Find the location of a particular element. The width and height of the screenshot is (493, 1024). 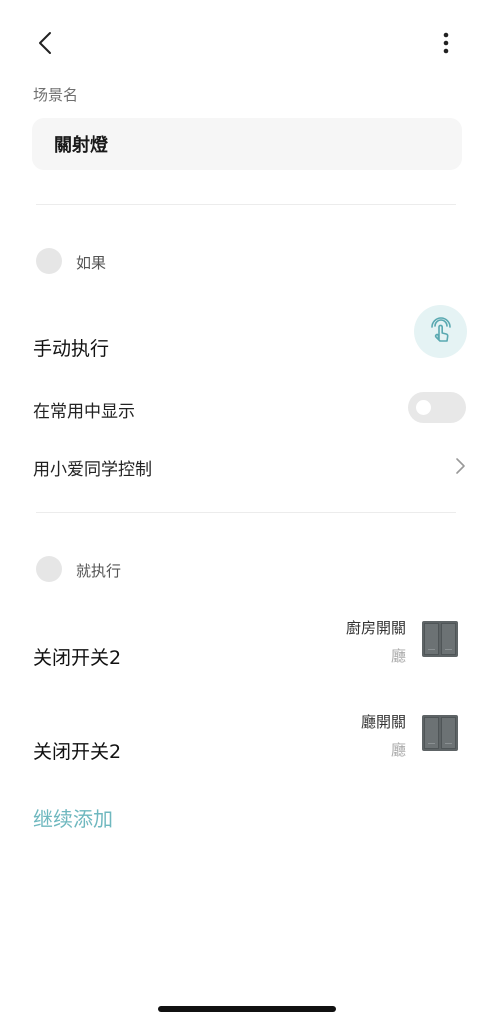

back-button is located at coordinates (46, 43).